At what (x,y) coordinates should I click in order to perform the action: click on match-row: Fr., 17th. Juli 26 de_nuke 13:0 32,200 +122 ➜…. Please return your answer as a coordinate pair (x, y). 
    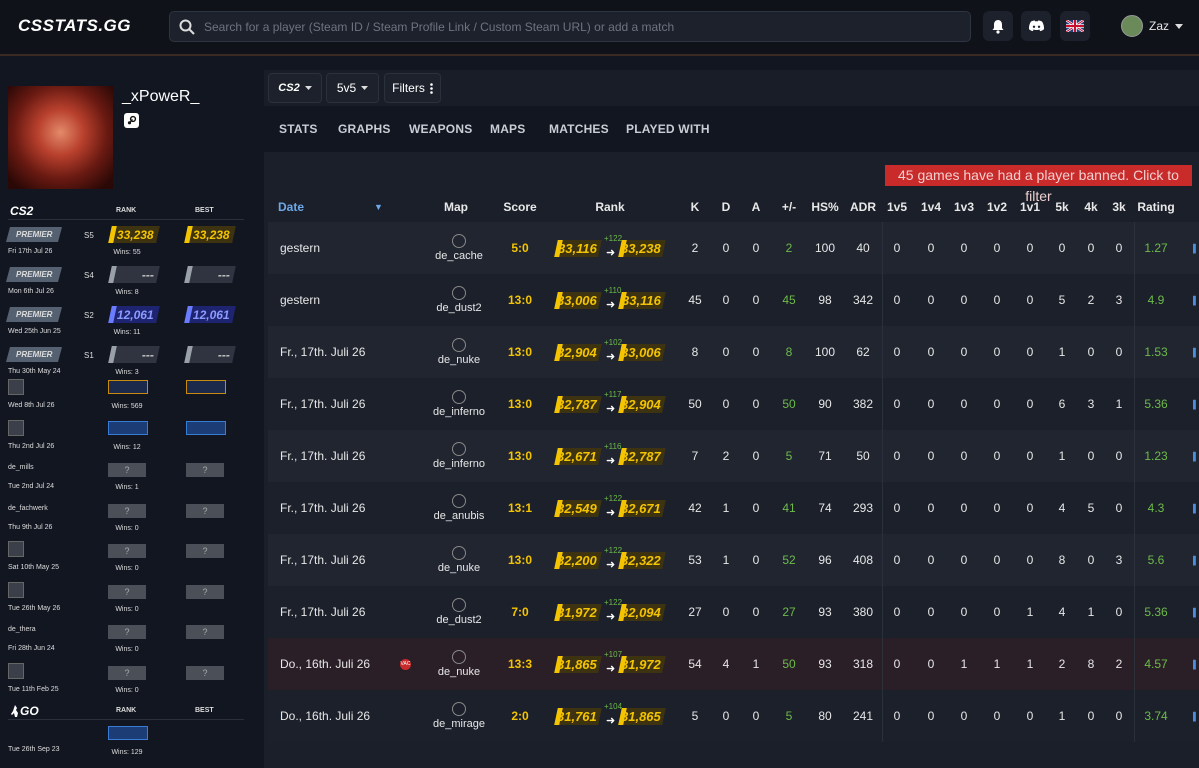
    Looking at the image, I should click on (733, 560).